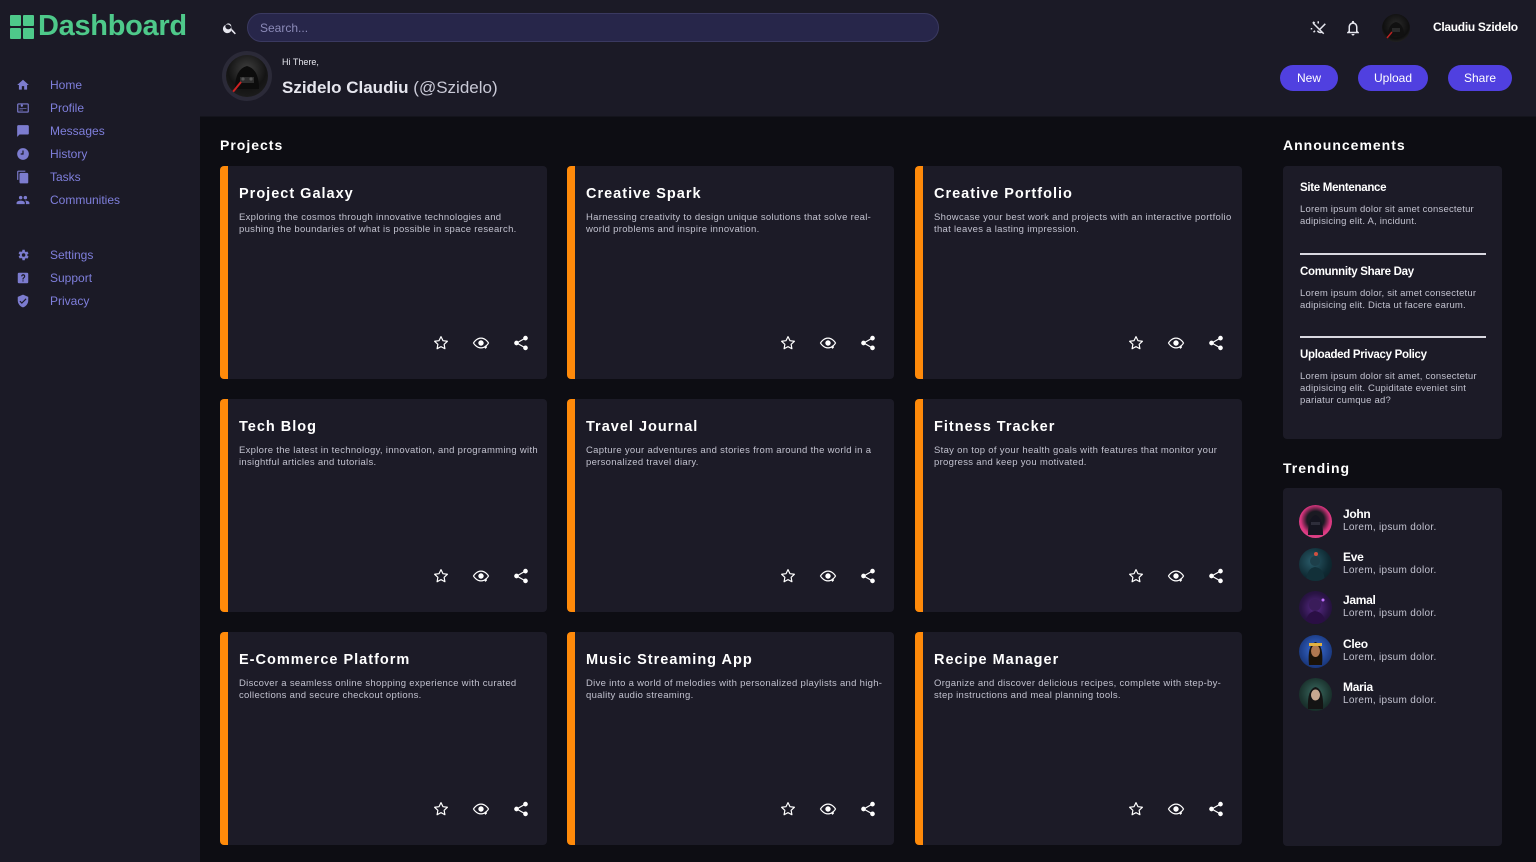 Image resolution: width=1536 pixels, height=862 pixels. Describe the element at coordinates (22, 26) in the screenshot. I see `dashboard-grid-icon` at that location.